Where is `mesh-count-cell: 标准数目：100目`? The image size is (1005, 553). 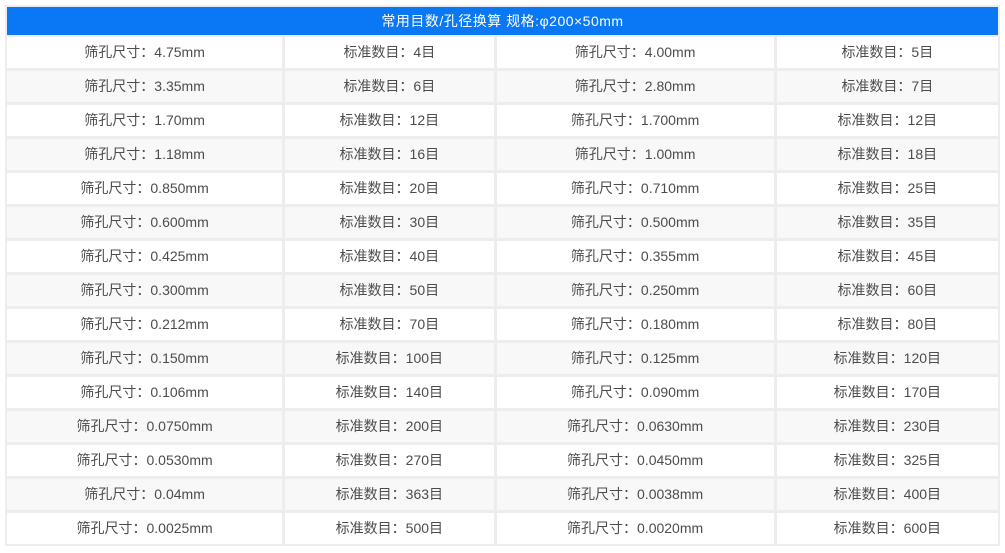 mesh-count-cell: 标准数目：100目 is located at coordinates (389, 358).